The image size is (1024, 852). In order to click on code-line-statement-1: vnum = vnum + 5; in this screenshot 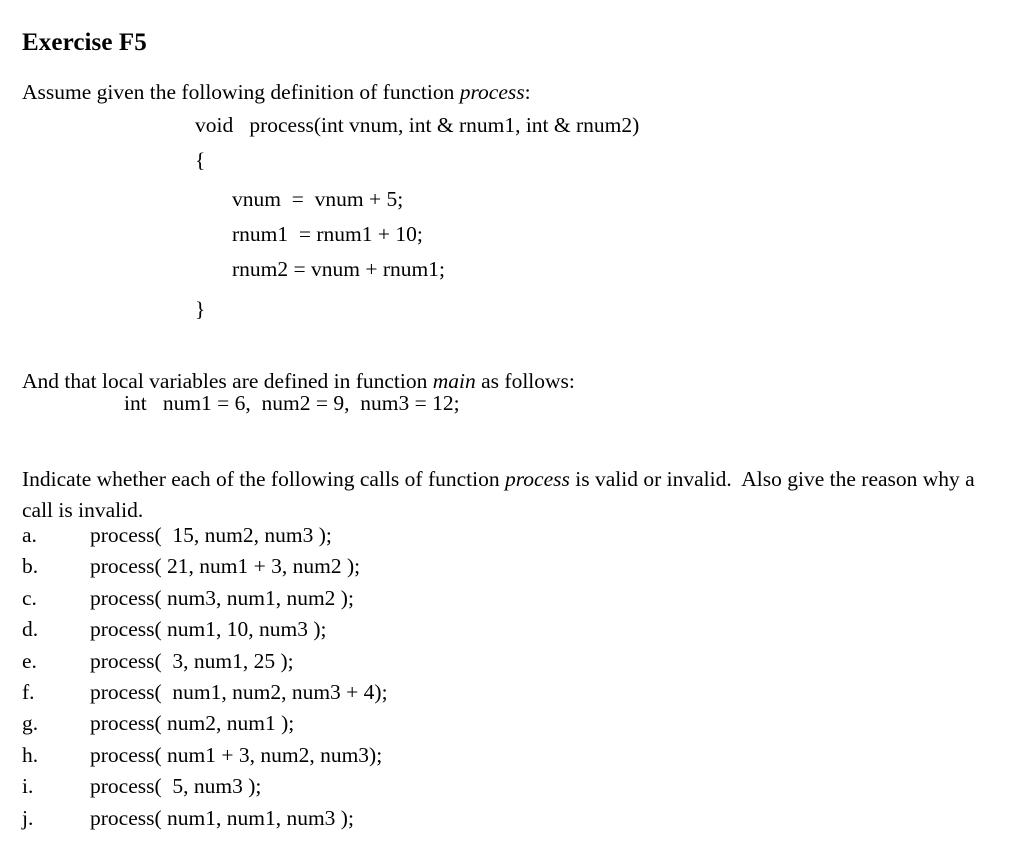, I will do `click(318, 199)`.